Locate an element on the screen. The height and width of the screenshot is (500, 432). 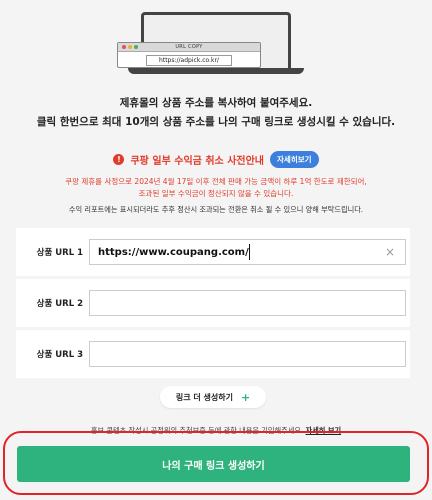
headline-line-1: 제휴몰의 상품 주소를 복사하여 붙여주세요. is located at coordinates (216, 103).